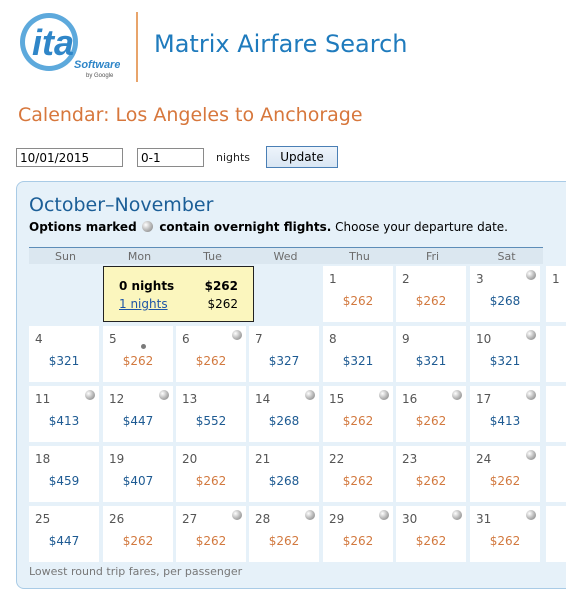  Describe the element at coordinates (263, 459) in the screenshot. I see `day-number: 21` at that location.